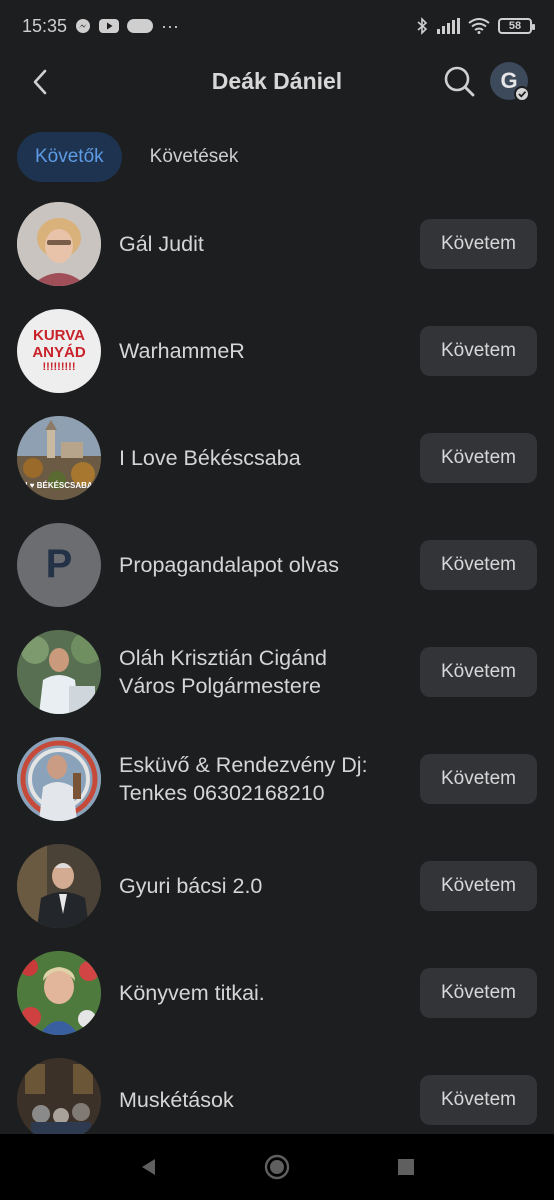  Describe the element at coordinates (191, 885) in the screenshot. I see `follower-name: Gyuri bácsi 2.0` at that location.